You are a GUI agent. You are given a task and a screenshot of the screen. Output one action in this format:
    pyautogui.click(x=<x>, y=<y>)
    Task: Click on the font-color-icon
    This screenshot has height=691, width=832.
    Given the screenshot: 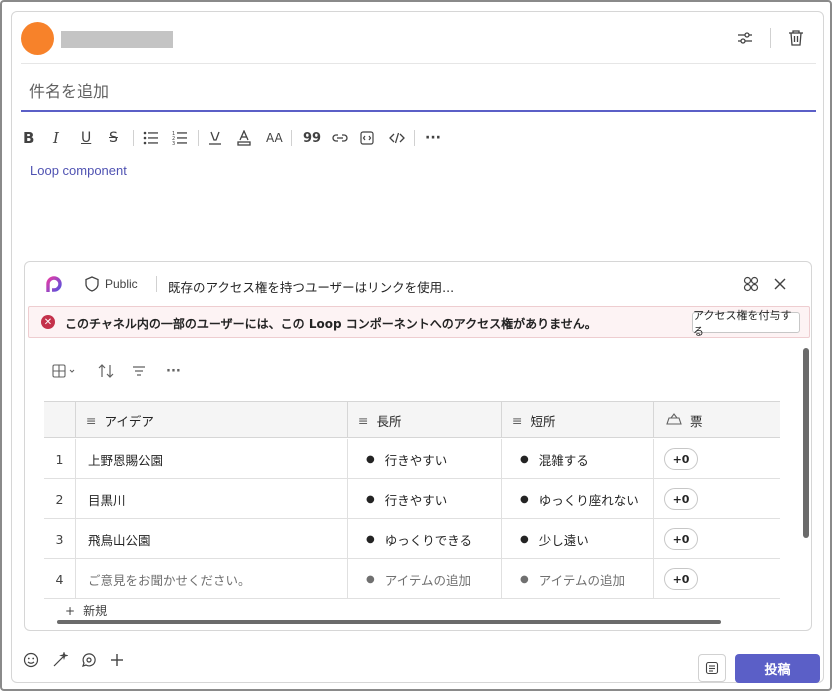 What is the action you would take?
    pyautogui.click(x=244, y=138)
    